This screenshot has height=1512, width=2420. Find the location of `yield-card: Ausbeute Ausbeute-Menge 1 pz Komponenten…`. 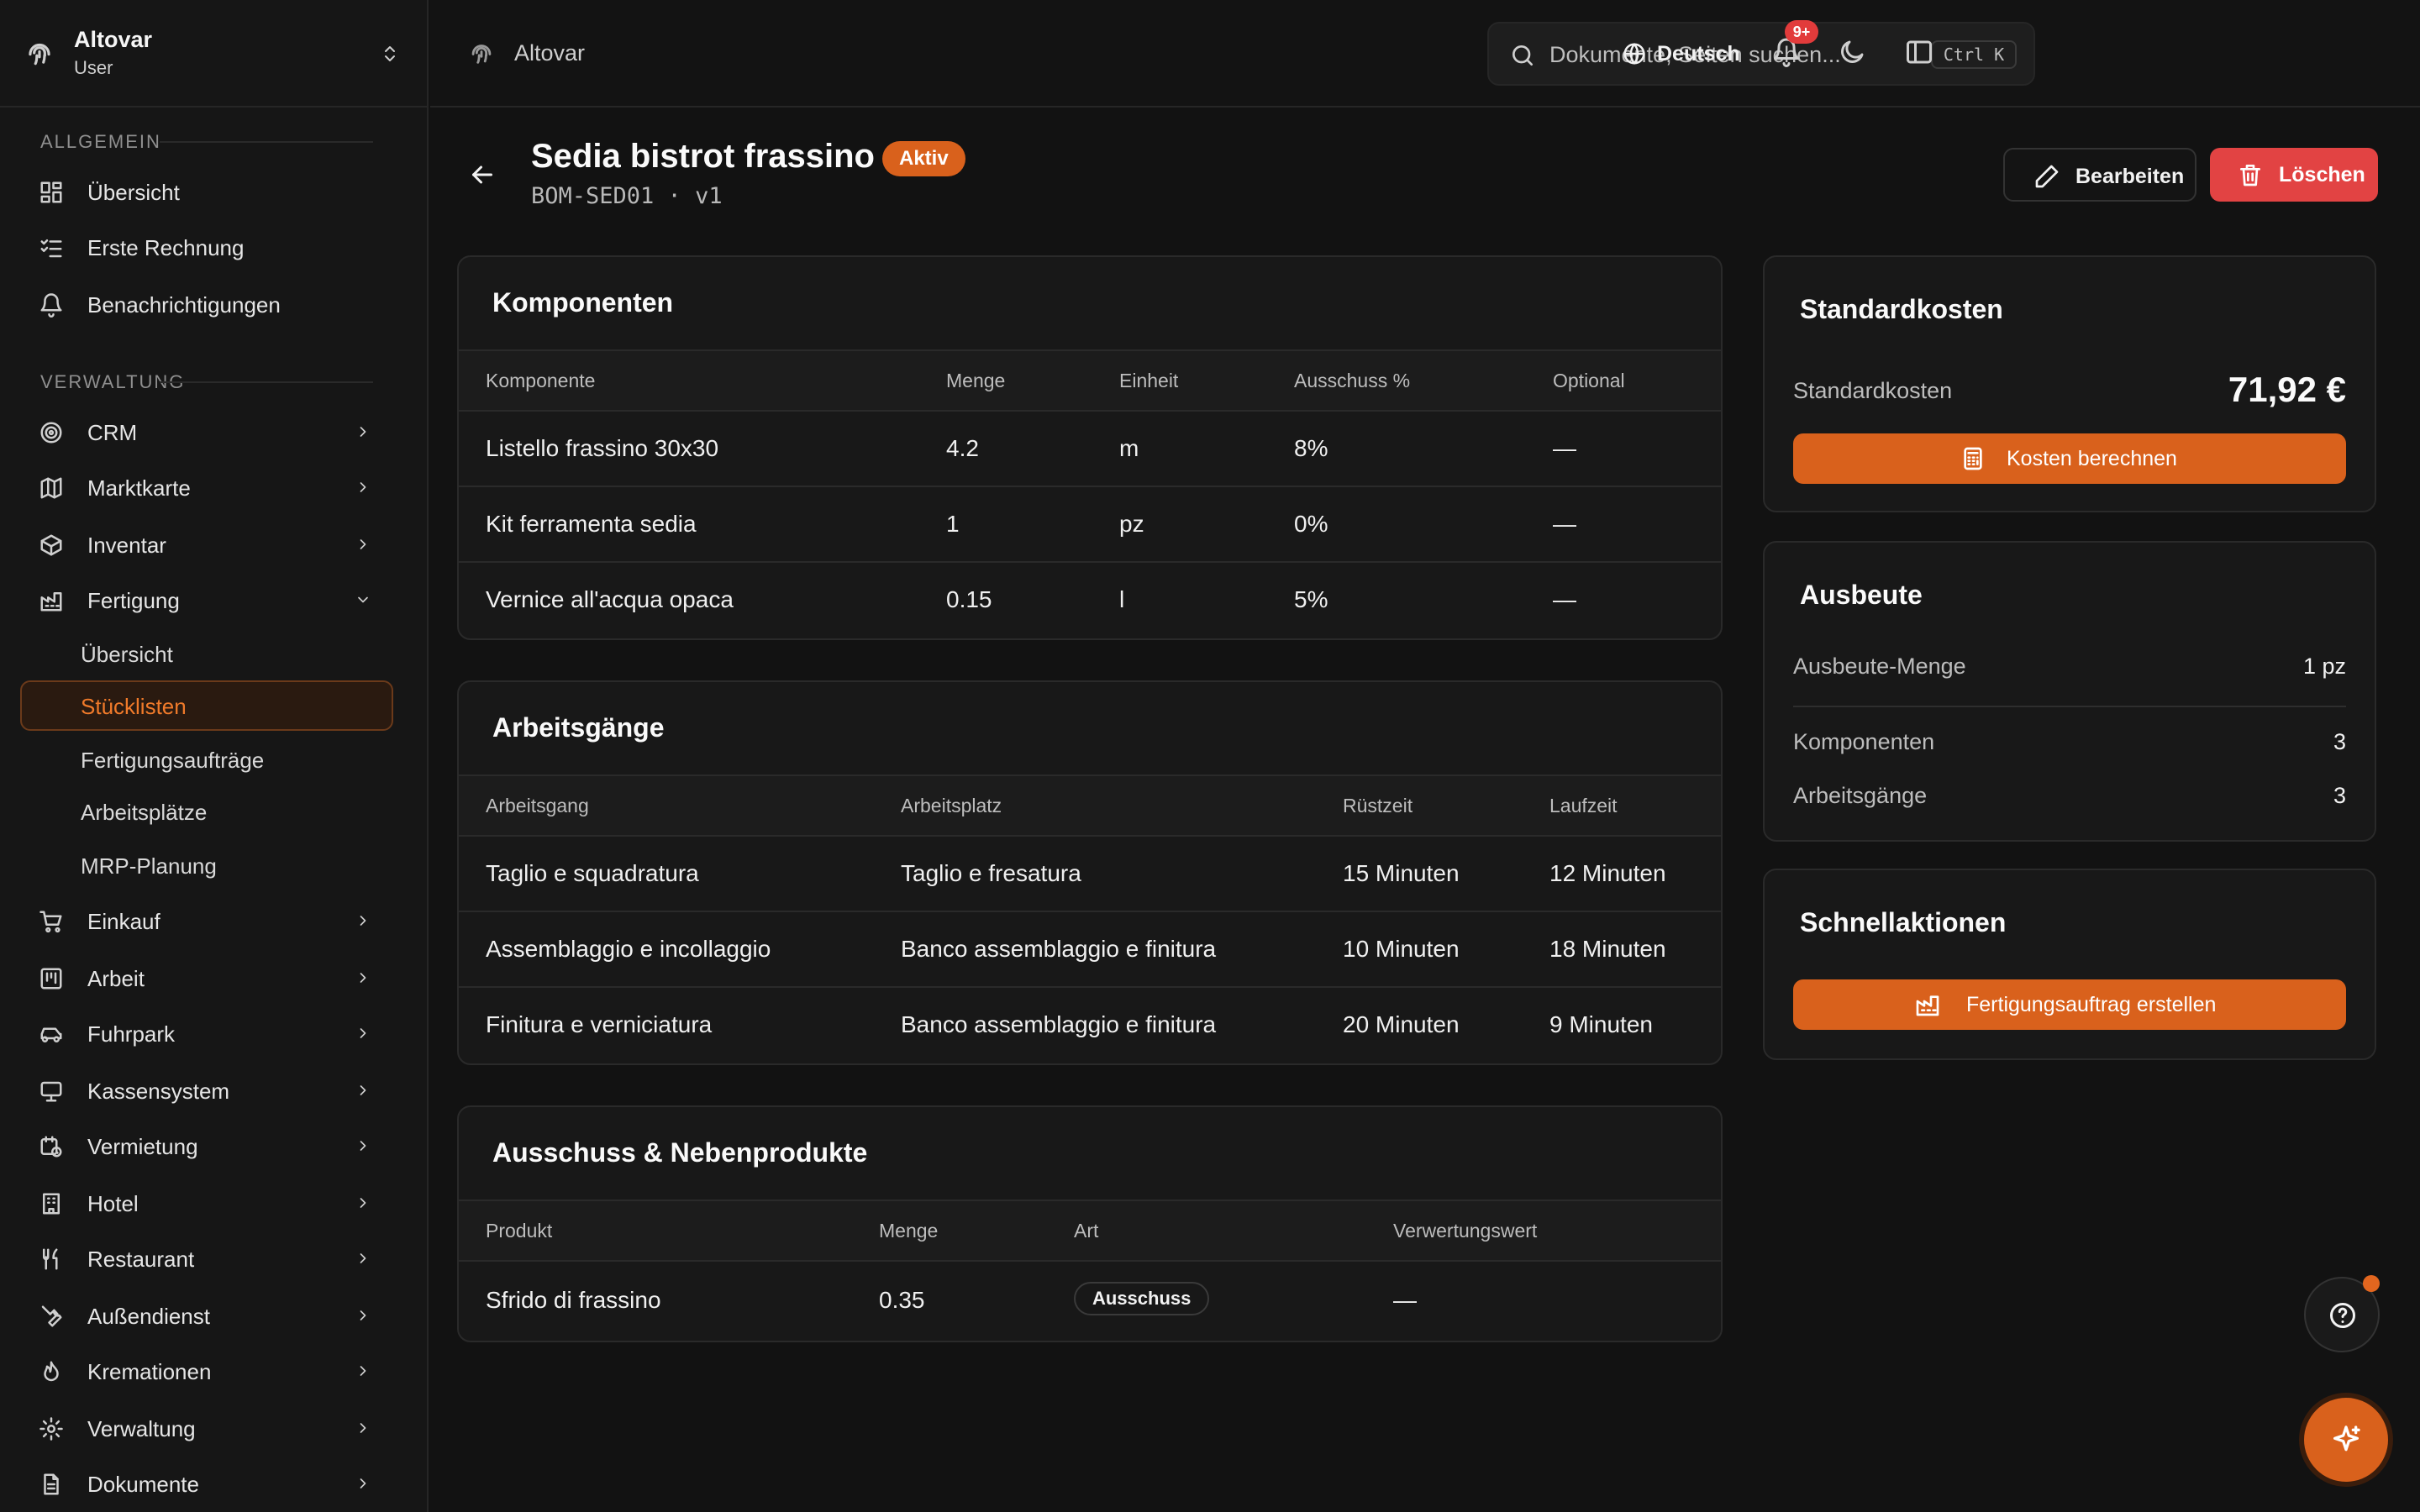

yield-card: Ausbeute Ausbeute-Menge 1 pz Komponenten… is located at coordinates (2069, 691).